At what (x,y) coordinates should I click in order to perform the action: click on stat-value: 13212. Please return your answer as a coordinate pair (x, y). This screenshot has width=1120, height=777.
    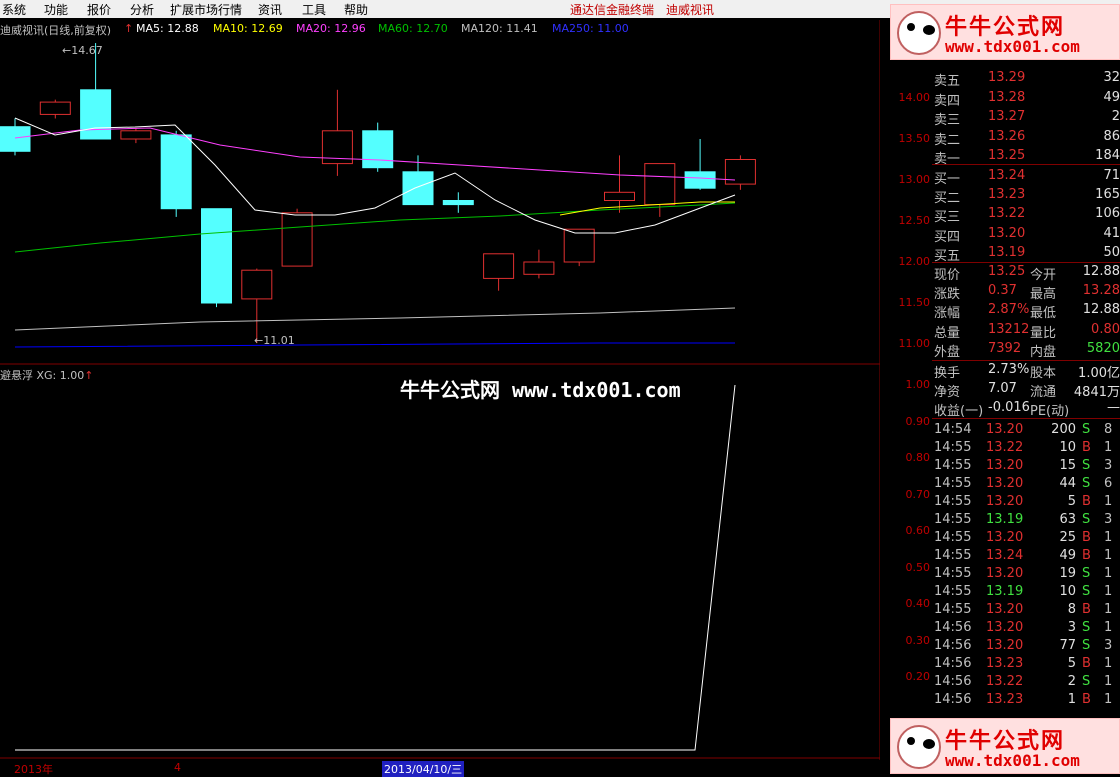
    Looking at the image, I should click on (1009, 329).